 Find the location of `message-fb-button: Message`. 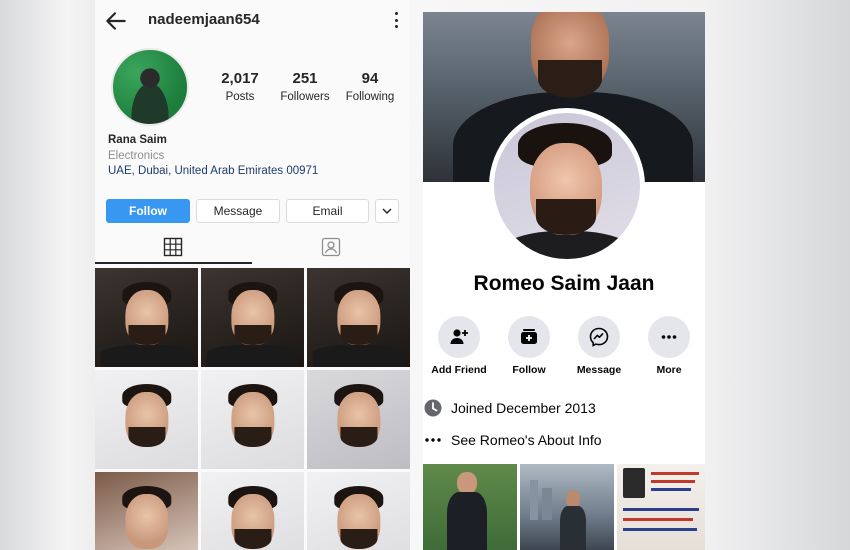

message-fb-button: Message is located at coordinates (599, 346).